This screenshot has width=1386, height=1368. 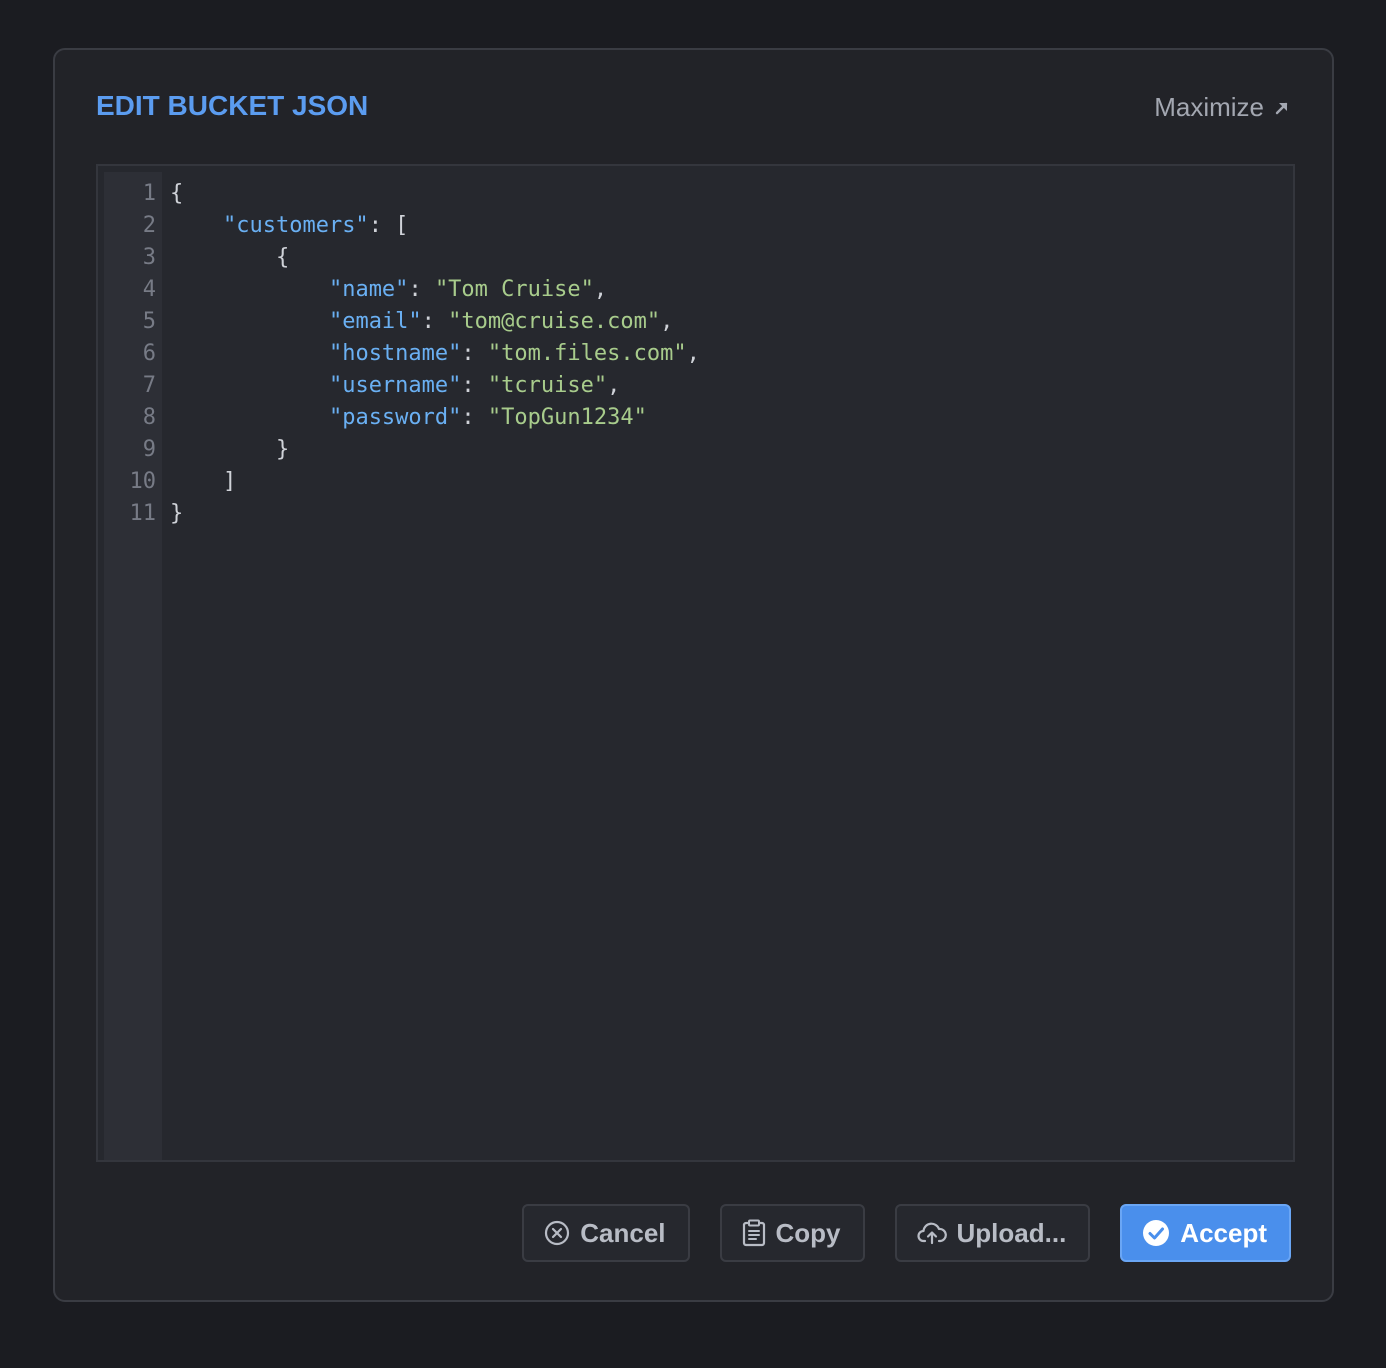 What do you see at coordinates (1209, 107) in the screenshot?
I see `maximize-label: Maximize` at bounding box center [1209, 107].